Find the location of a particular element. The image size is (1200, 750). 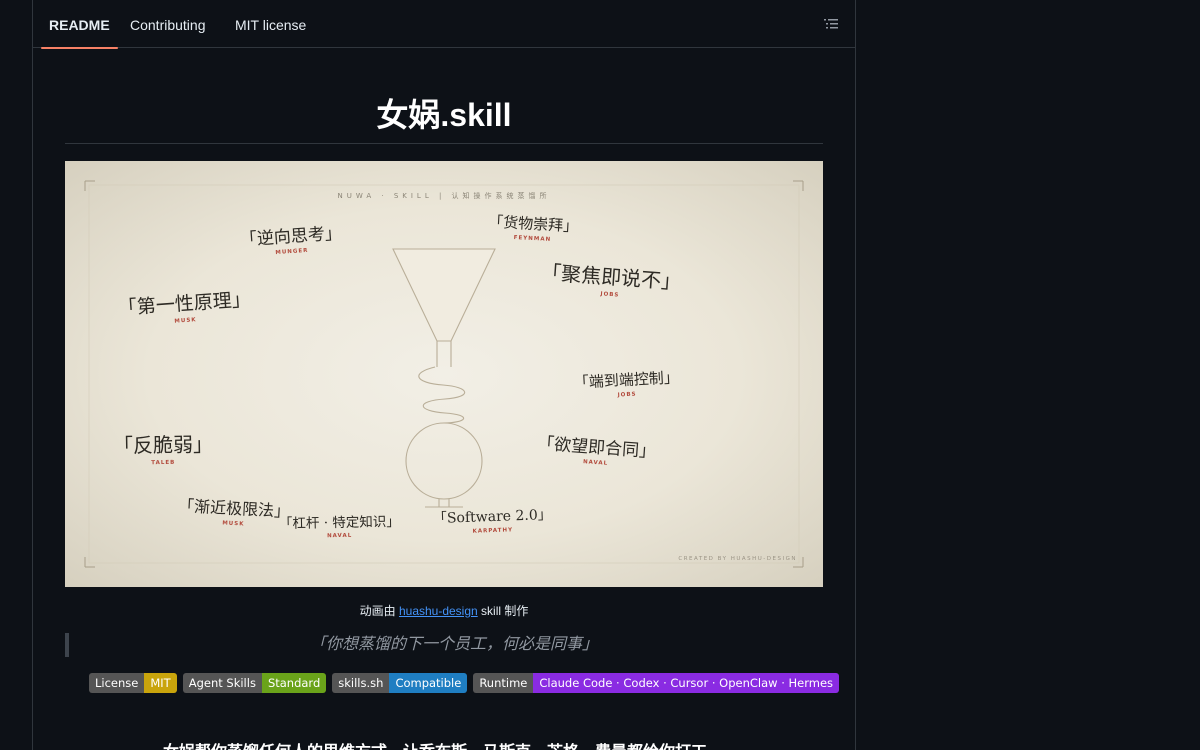

tagline-text: 「你想蒸馏的下一个员工，何必是同事」 is located at coordinates (453, 644).